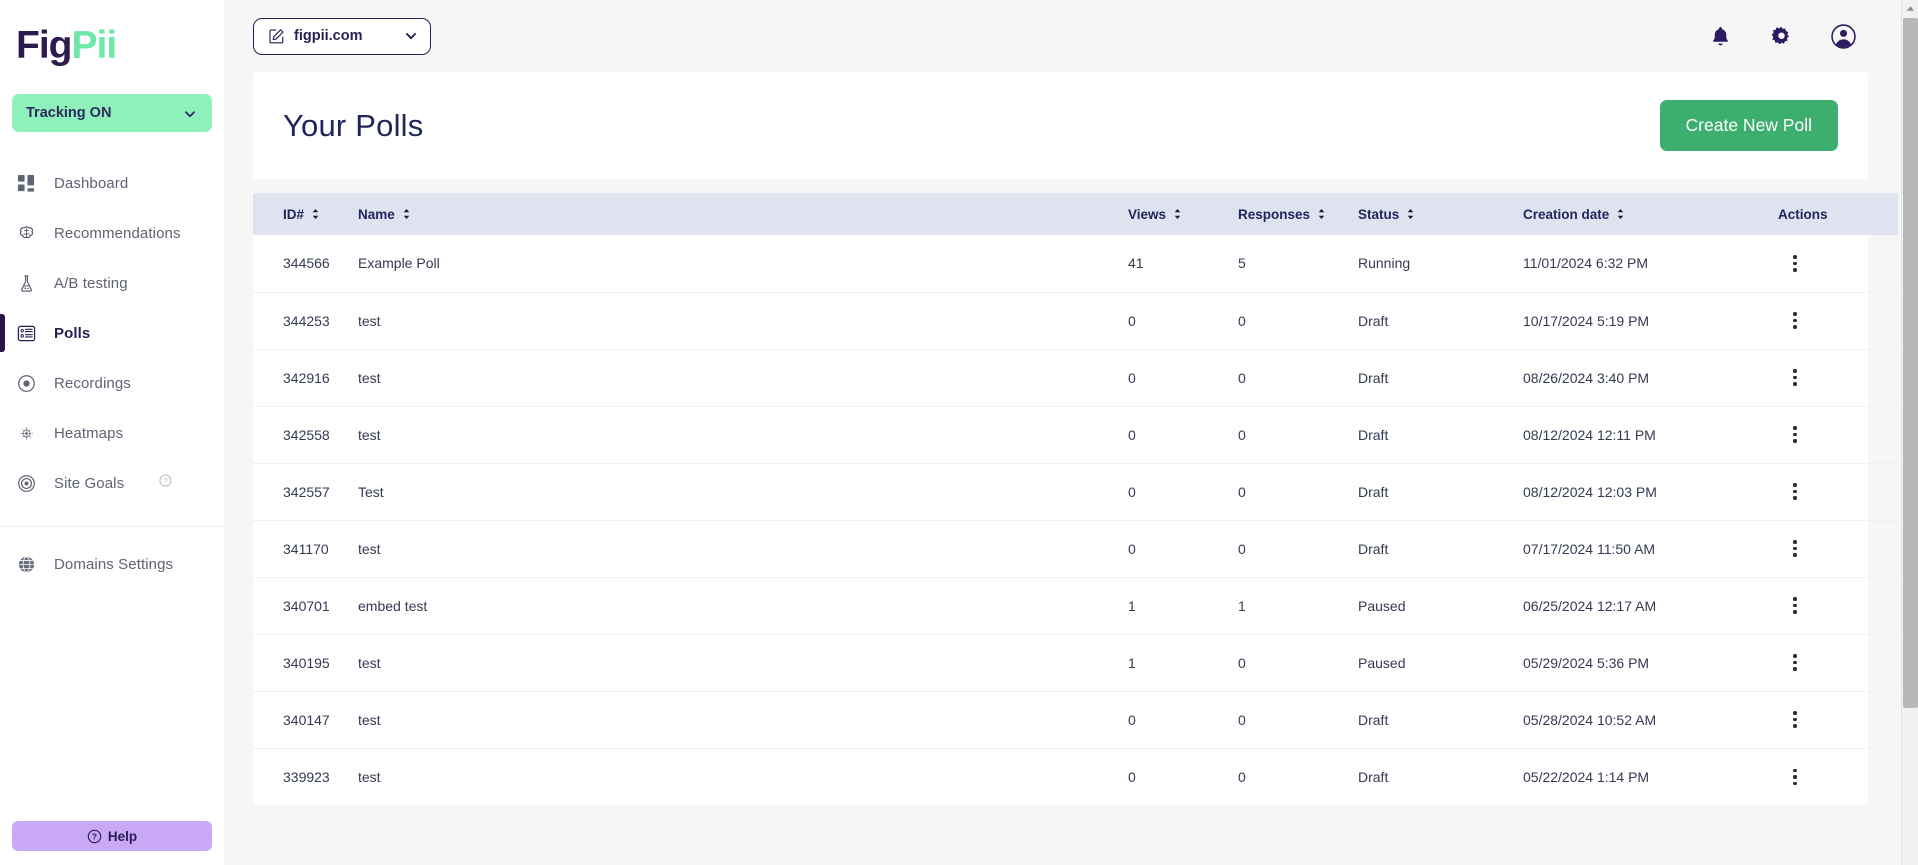 Image resolution: width=1918 pixels, height=865 pixels. I want to click on sidebar-item-site-goals: Site Goals ?, so click(112, 483).